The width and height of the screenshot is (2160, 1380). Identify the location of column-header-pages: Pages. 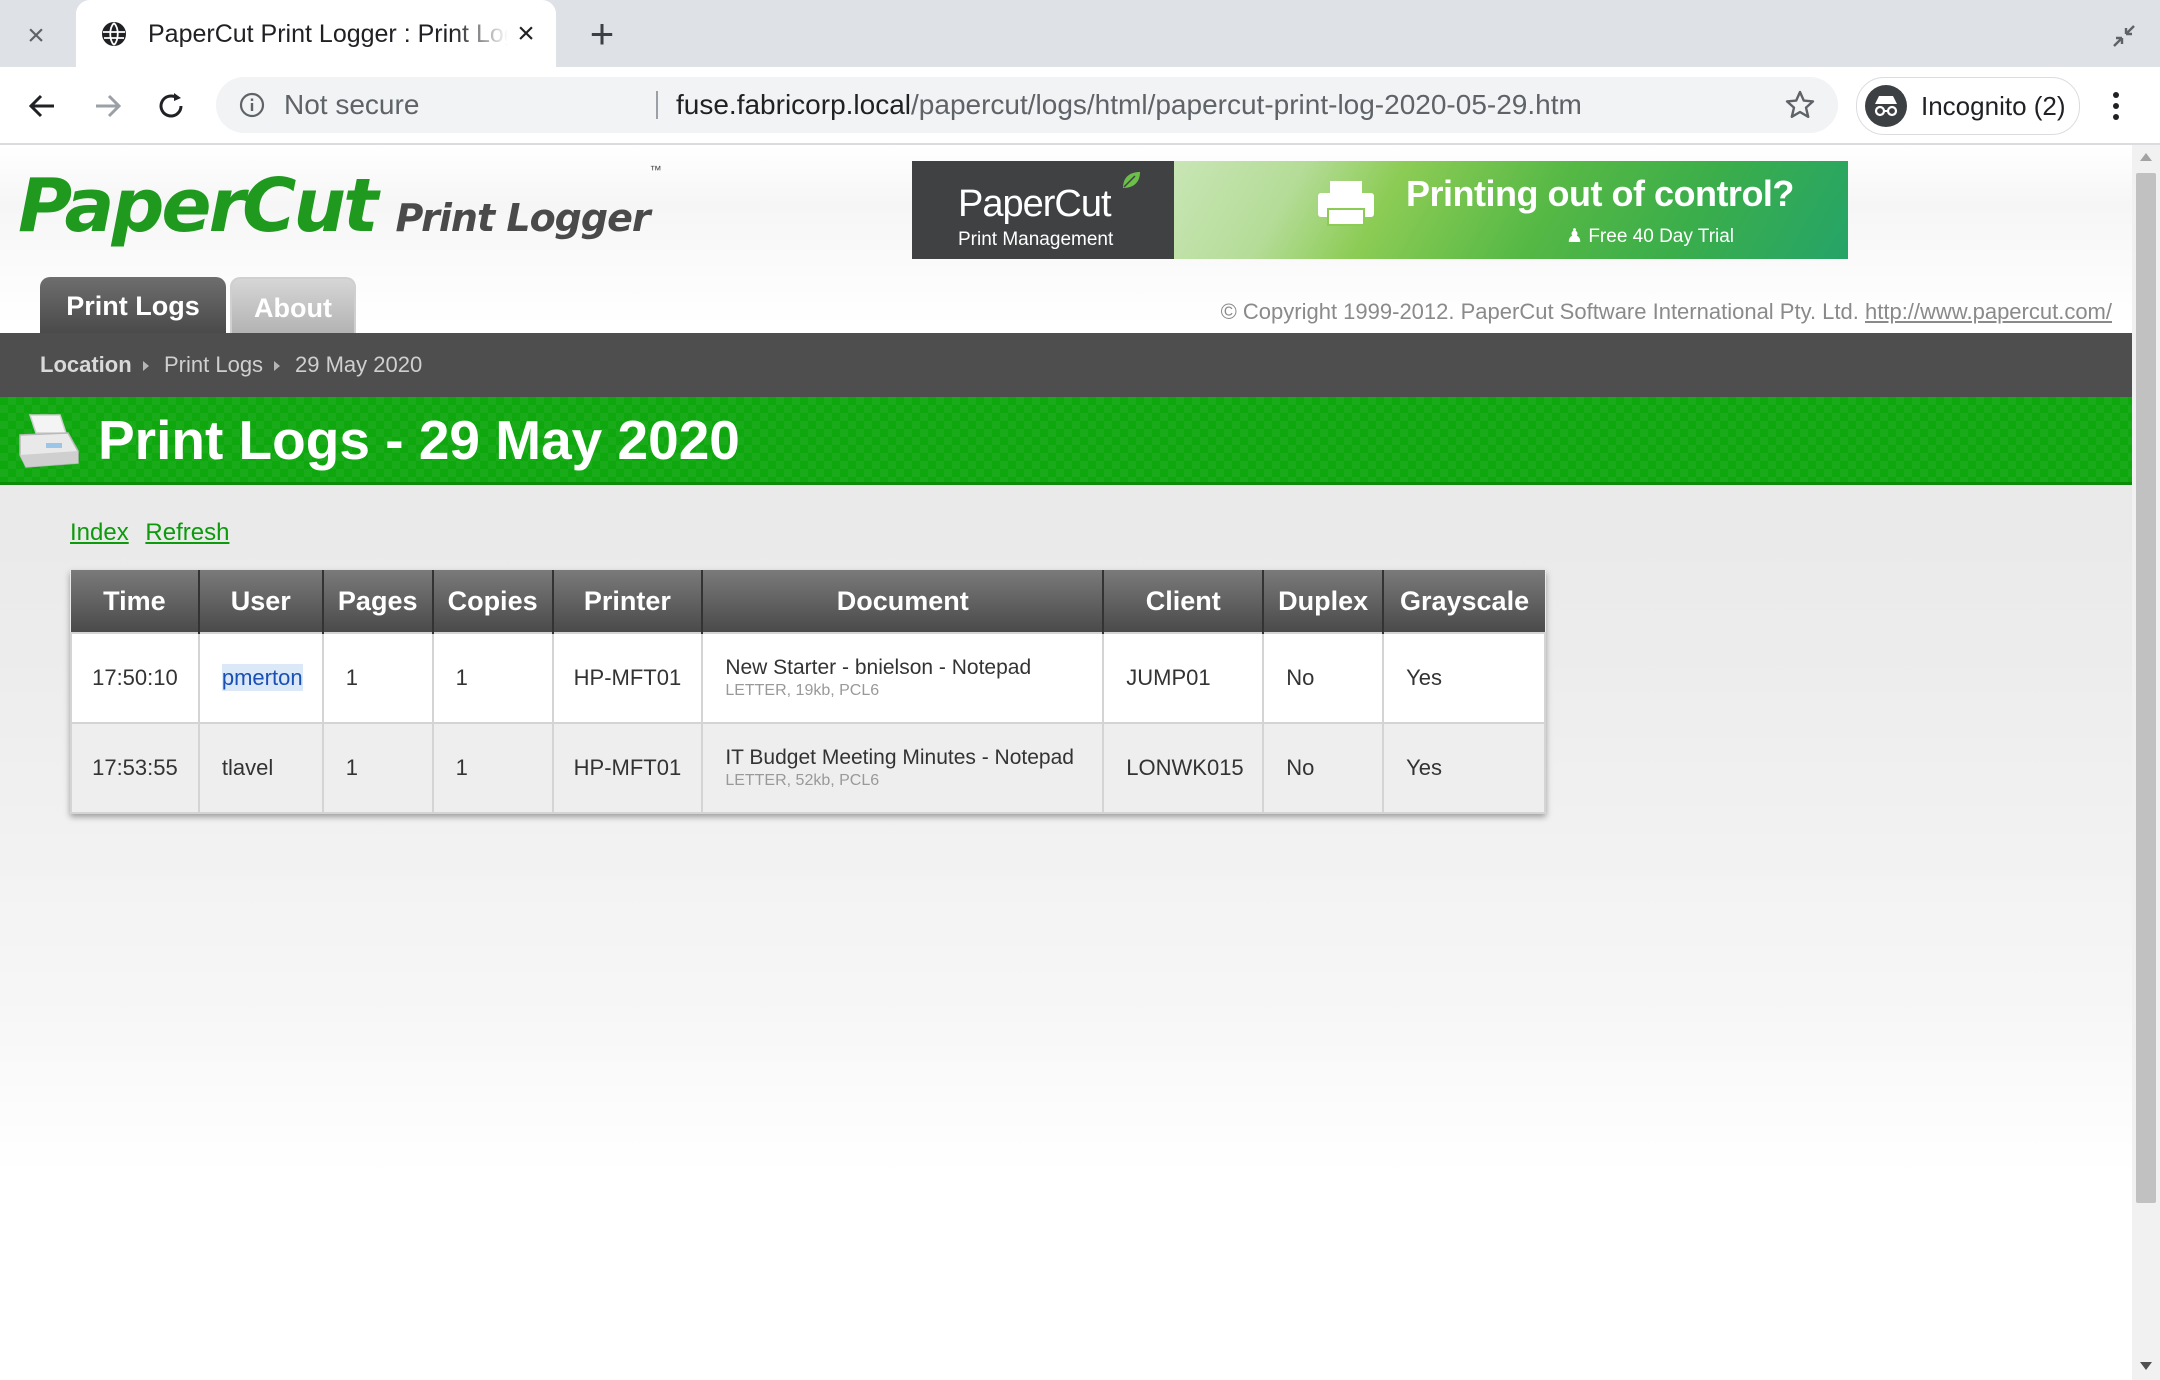
(377, 601).